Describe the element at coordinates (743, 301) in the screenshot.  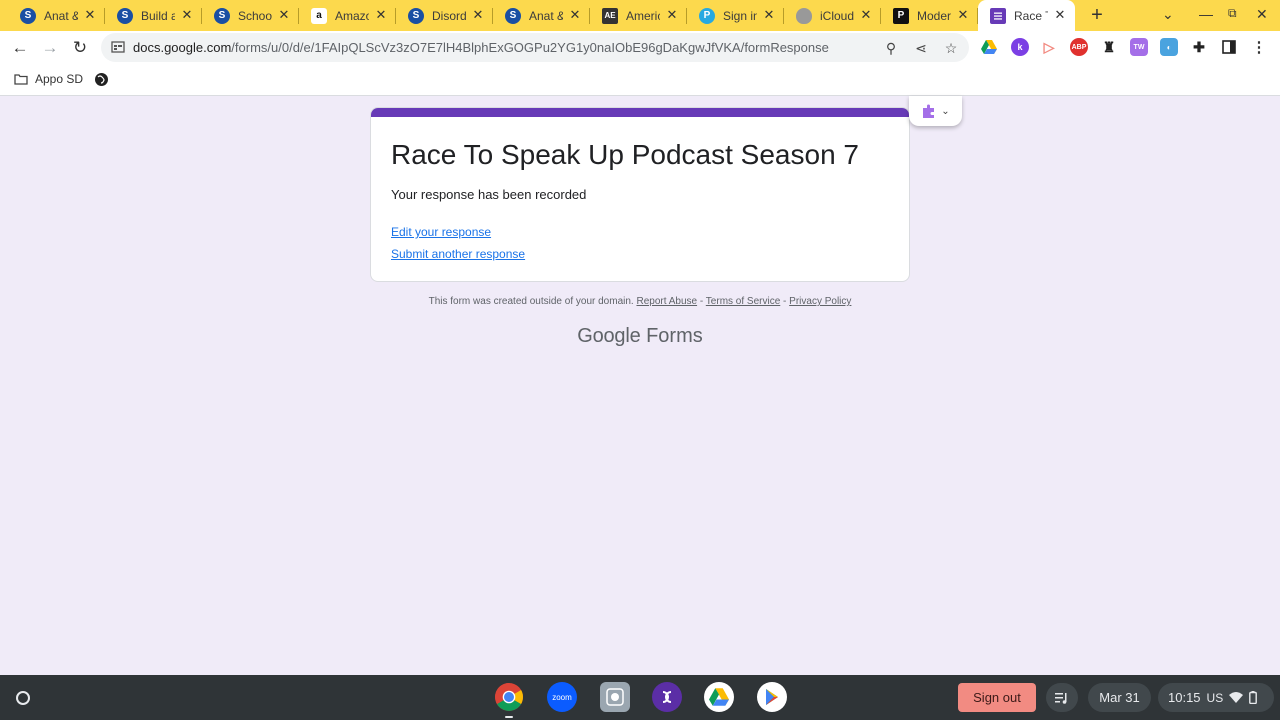
I see `terms-of-service-link: Terms of Service` at that location.